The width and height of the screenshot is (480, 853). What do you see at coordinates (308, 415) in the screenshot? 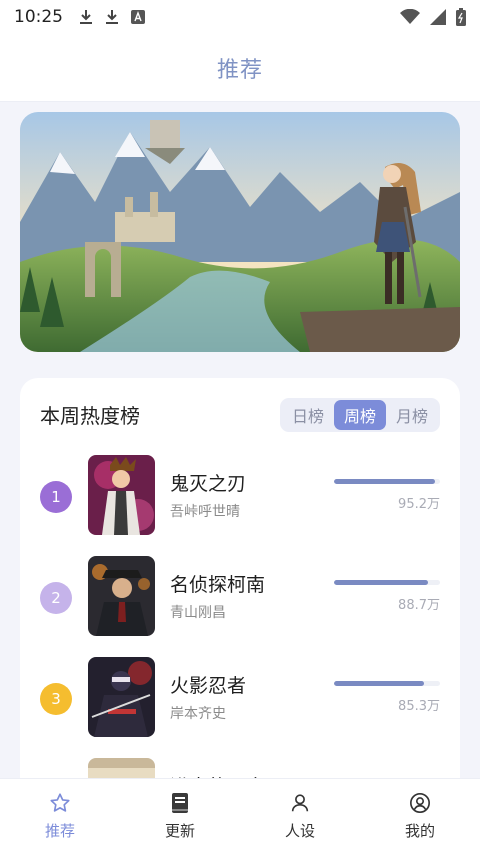
I see `tab-daily: 日榜` at bounding box center [308, 415].